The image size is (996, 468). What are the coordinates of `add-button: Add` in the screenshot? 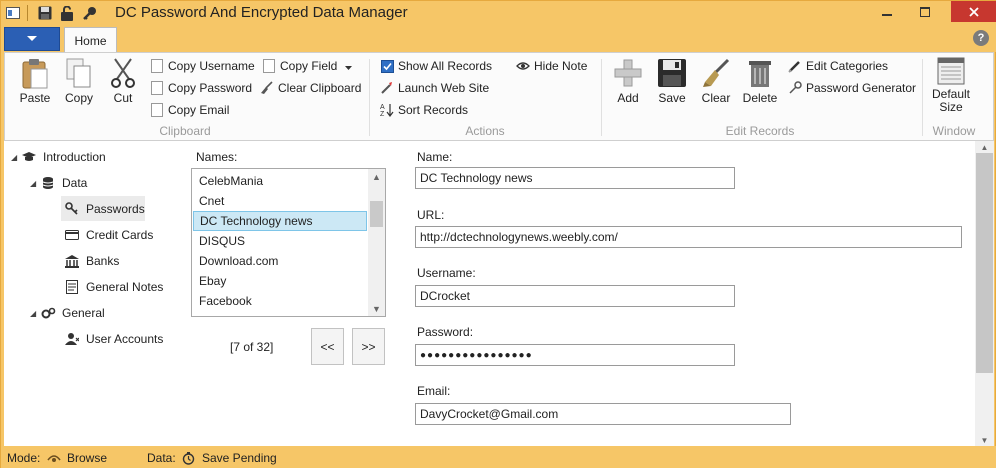 It's located at (628, 83).